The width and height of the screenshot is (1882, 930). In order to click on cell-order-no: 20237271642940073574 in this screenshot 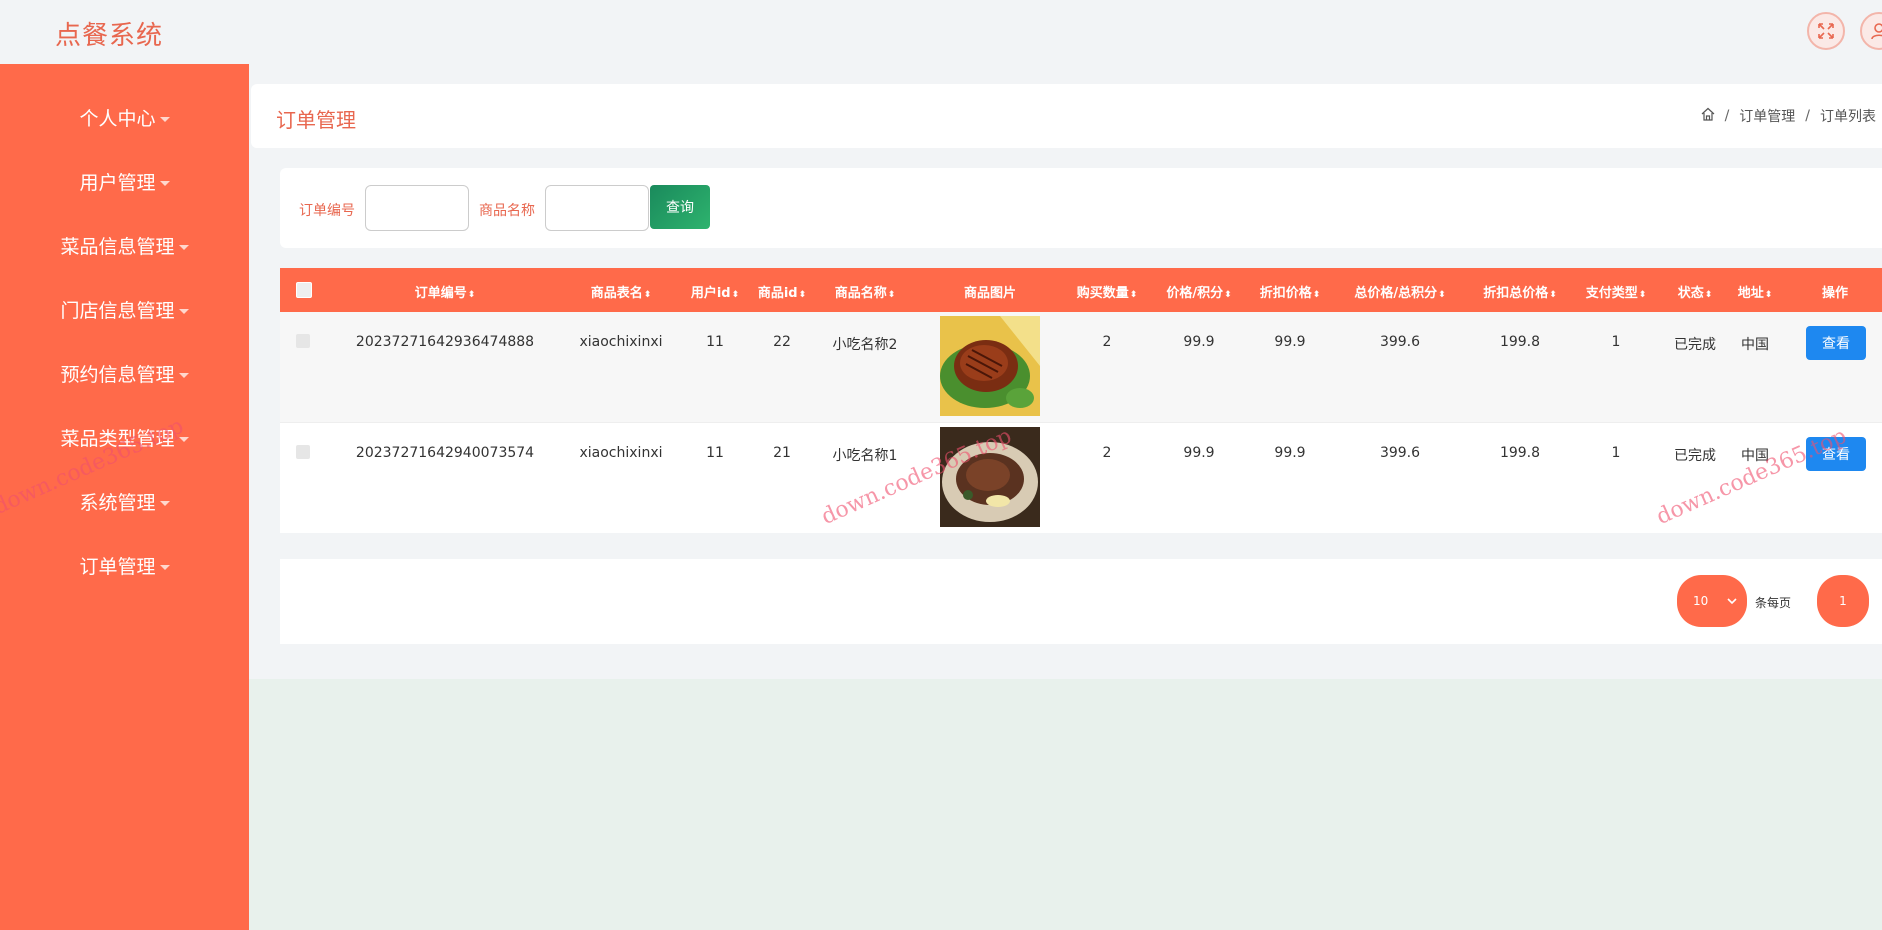, I will do `click(445, 453)`.